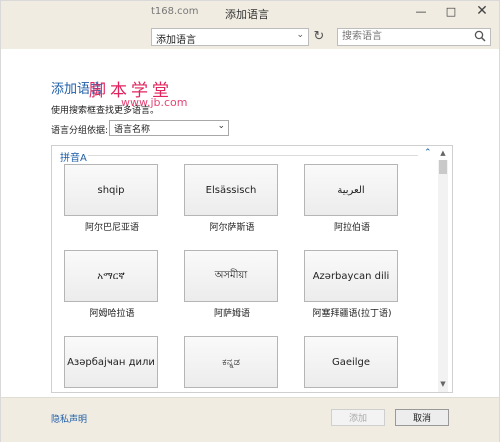 The width and height of the screenshot is (500, 442). I want to click on language-native-name: Азәрбајҹан дили, so click(111, 362).